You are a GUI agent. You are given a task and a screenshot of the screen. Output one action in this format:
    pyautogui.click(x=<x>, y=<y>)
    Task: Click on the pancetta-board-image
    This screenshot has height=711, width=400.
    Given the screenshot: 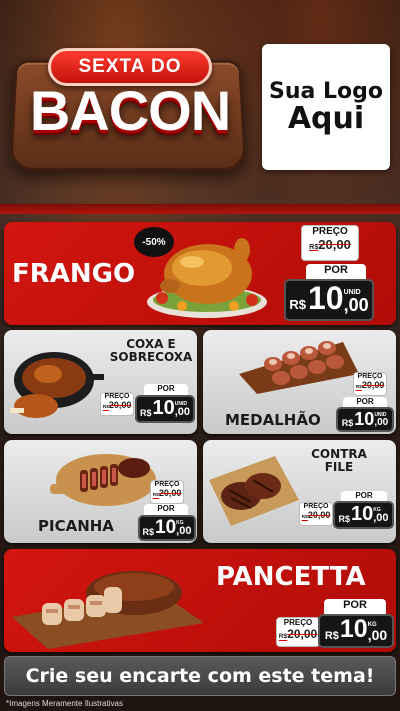 What is the action you would take?
    pyautogui.click(x=108, y=610)
    